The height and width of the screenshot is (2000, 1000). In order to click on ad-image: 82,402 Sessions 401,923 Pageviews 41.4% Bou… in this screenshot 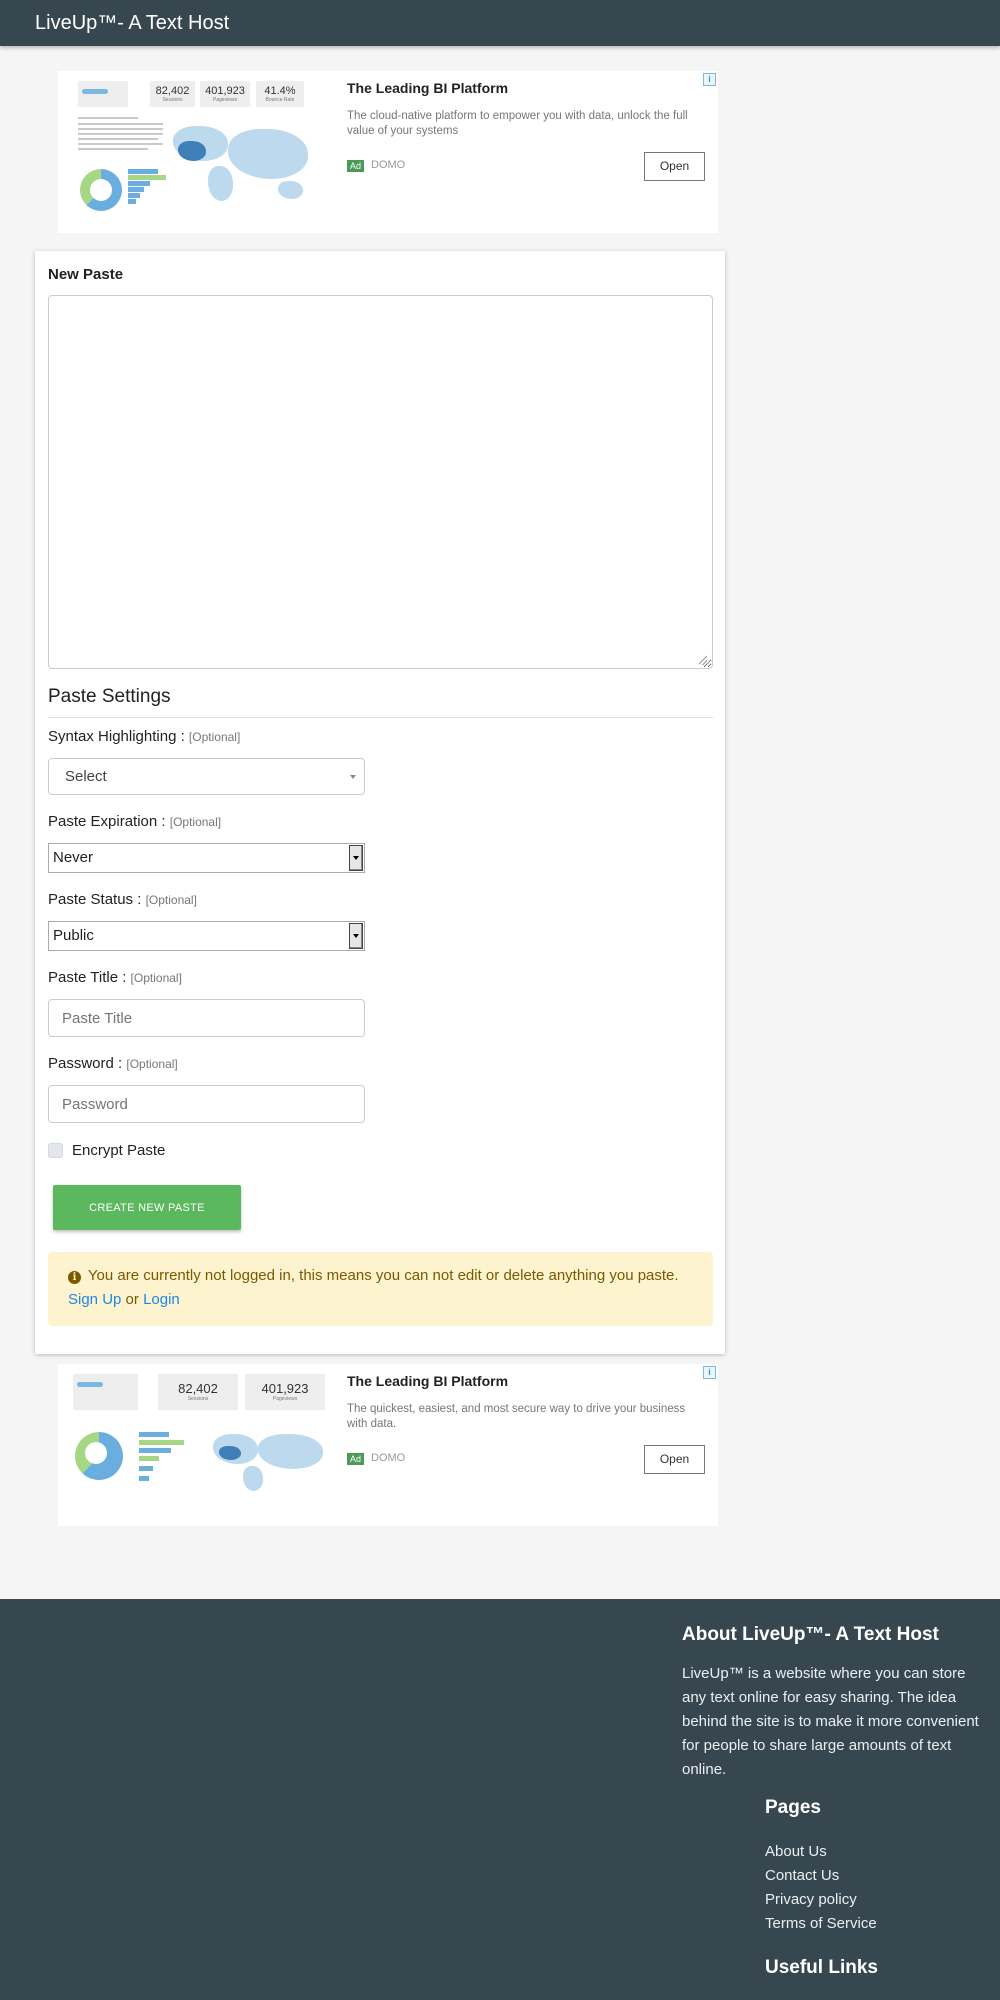, I will do `click(205, 151)`.